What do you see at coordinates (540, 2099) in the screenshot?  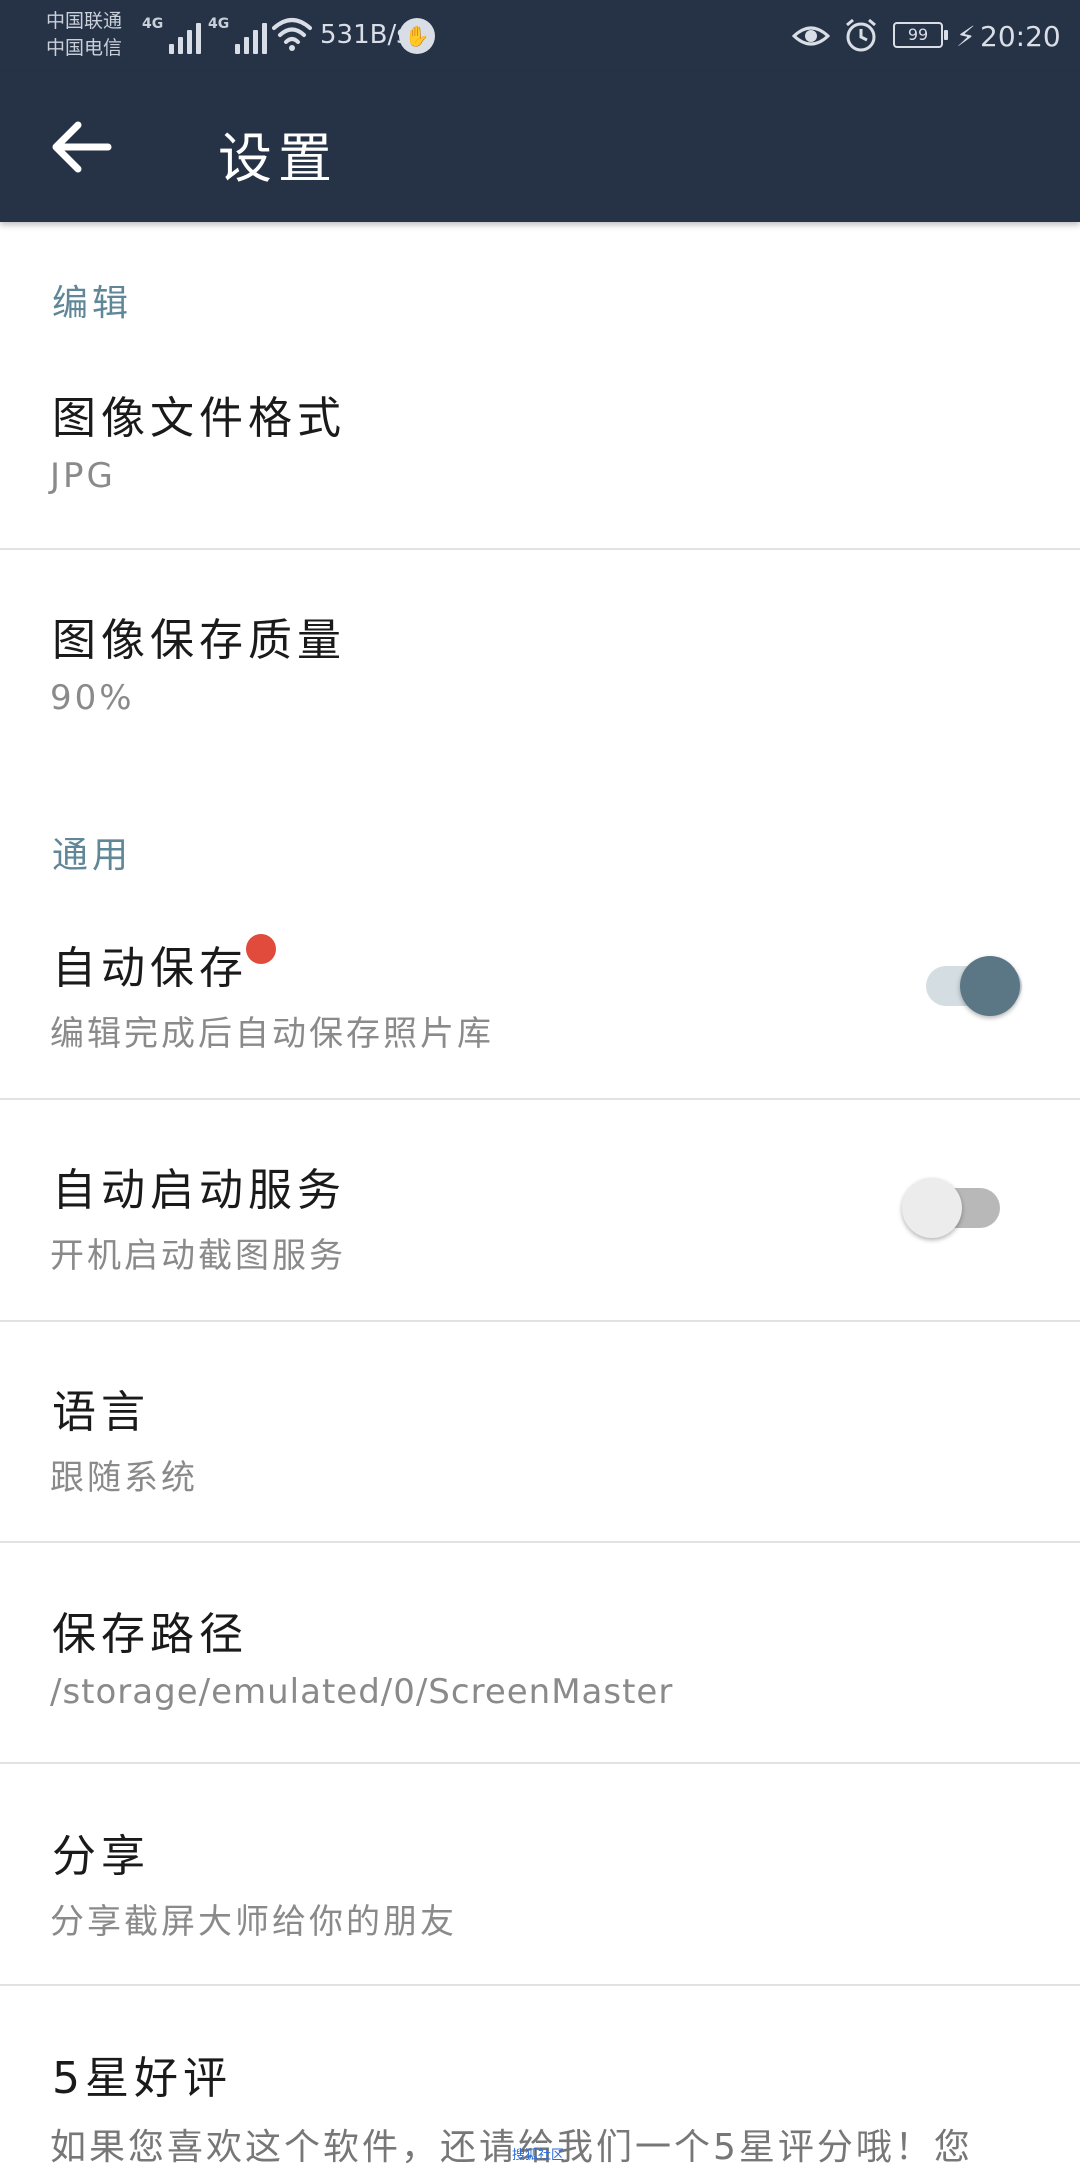 I see `setting-rate-5-stars: 5星好评 如果您喜欢这个软件，还请给我们一个5星评分哦！您` at bounding box center [540, 2099].